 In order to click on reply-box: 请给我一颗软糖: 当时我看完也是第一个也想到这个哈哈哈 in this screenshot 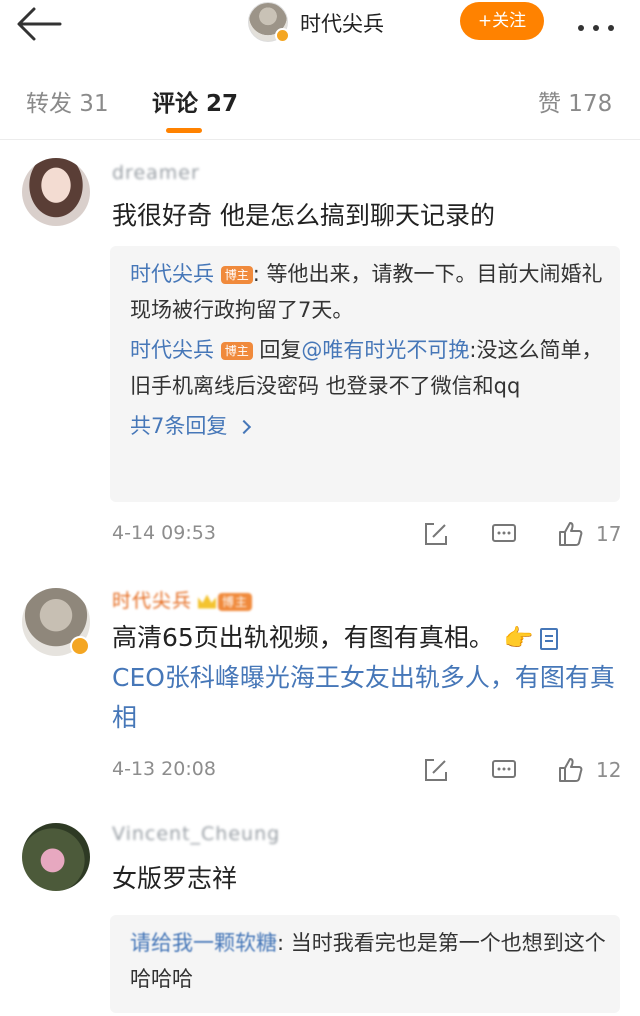, I will do `click(365, 964)`.